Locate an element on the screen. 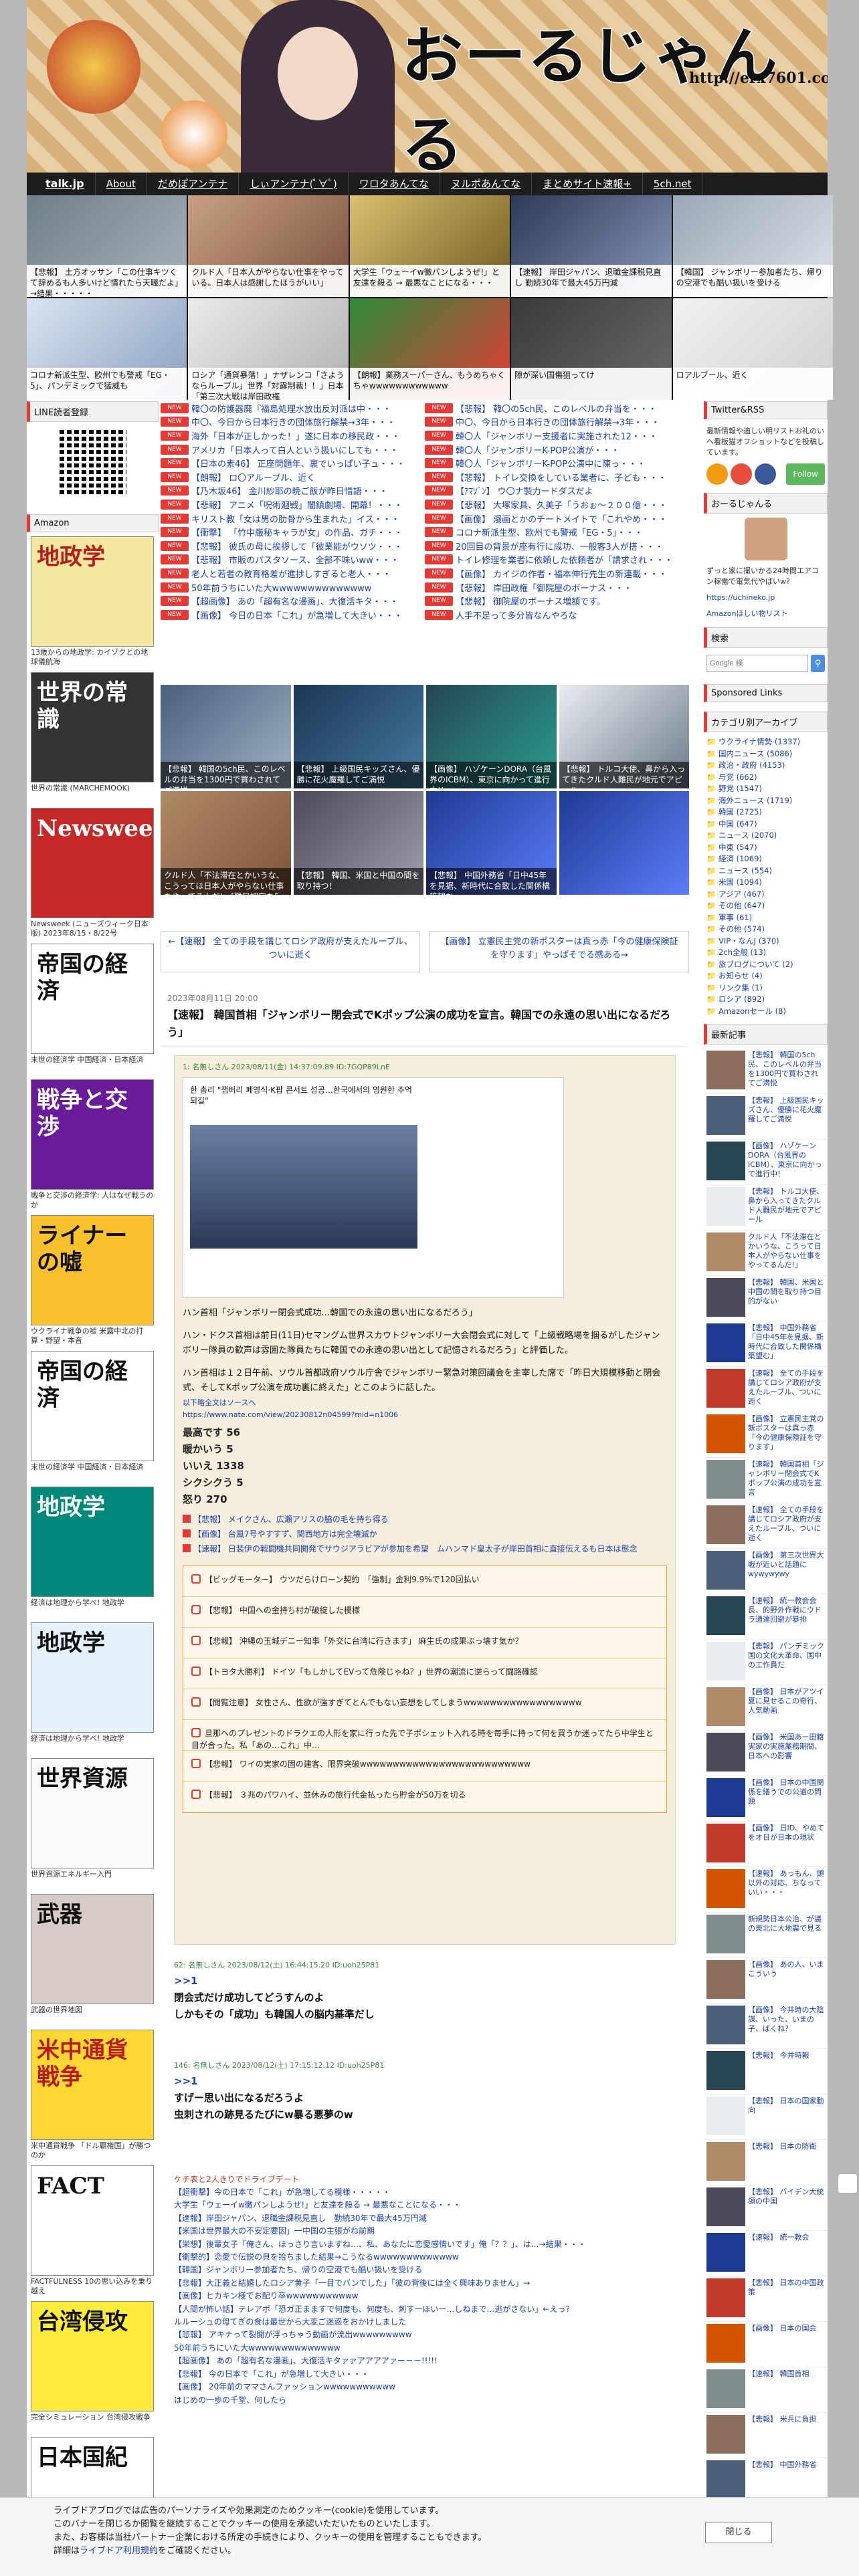  new-article-item: 【悲報】 米兵に負担 is located at coordinates (766, 2435).